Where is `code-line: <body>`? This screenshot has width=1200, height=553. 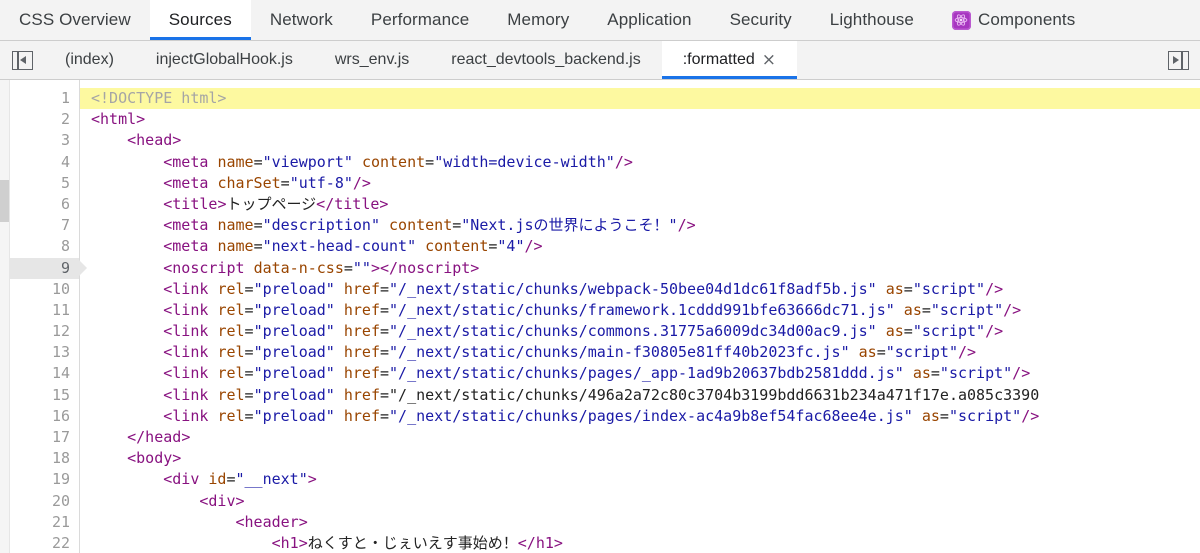 code-line: <body> is located at coordinates (645, 458).